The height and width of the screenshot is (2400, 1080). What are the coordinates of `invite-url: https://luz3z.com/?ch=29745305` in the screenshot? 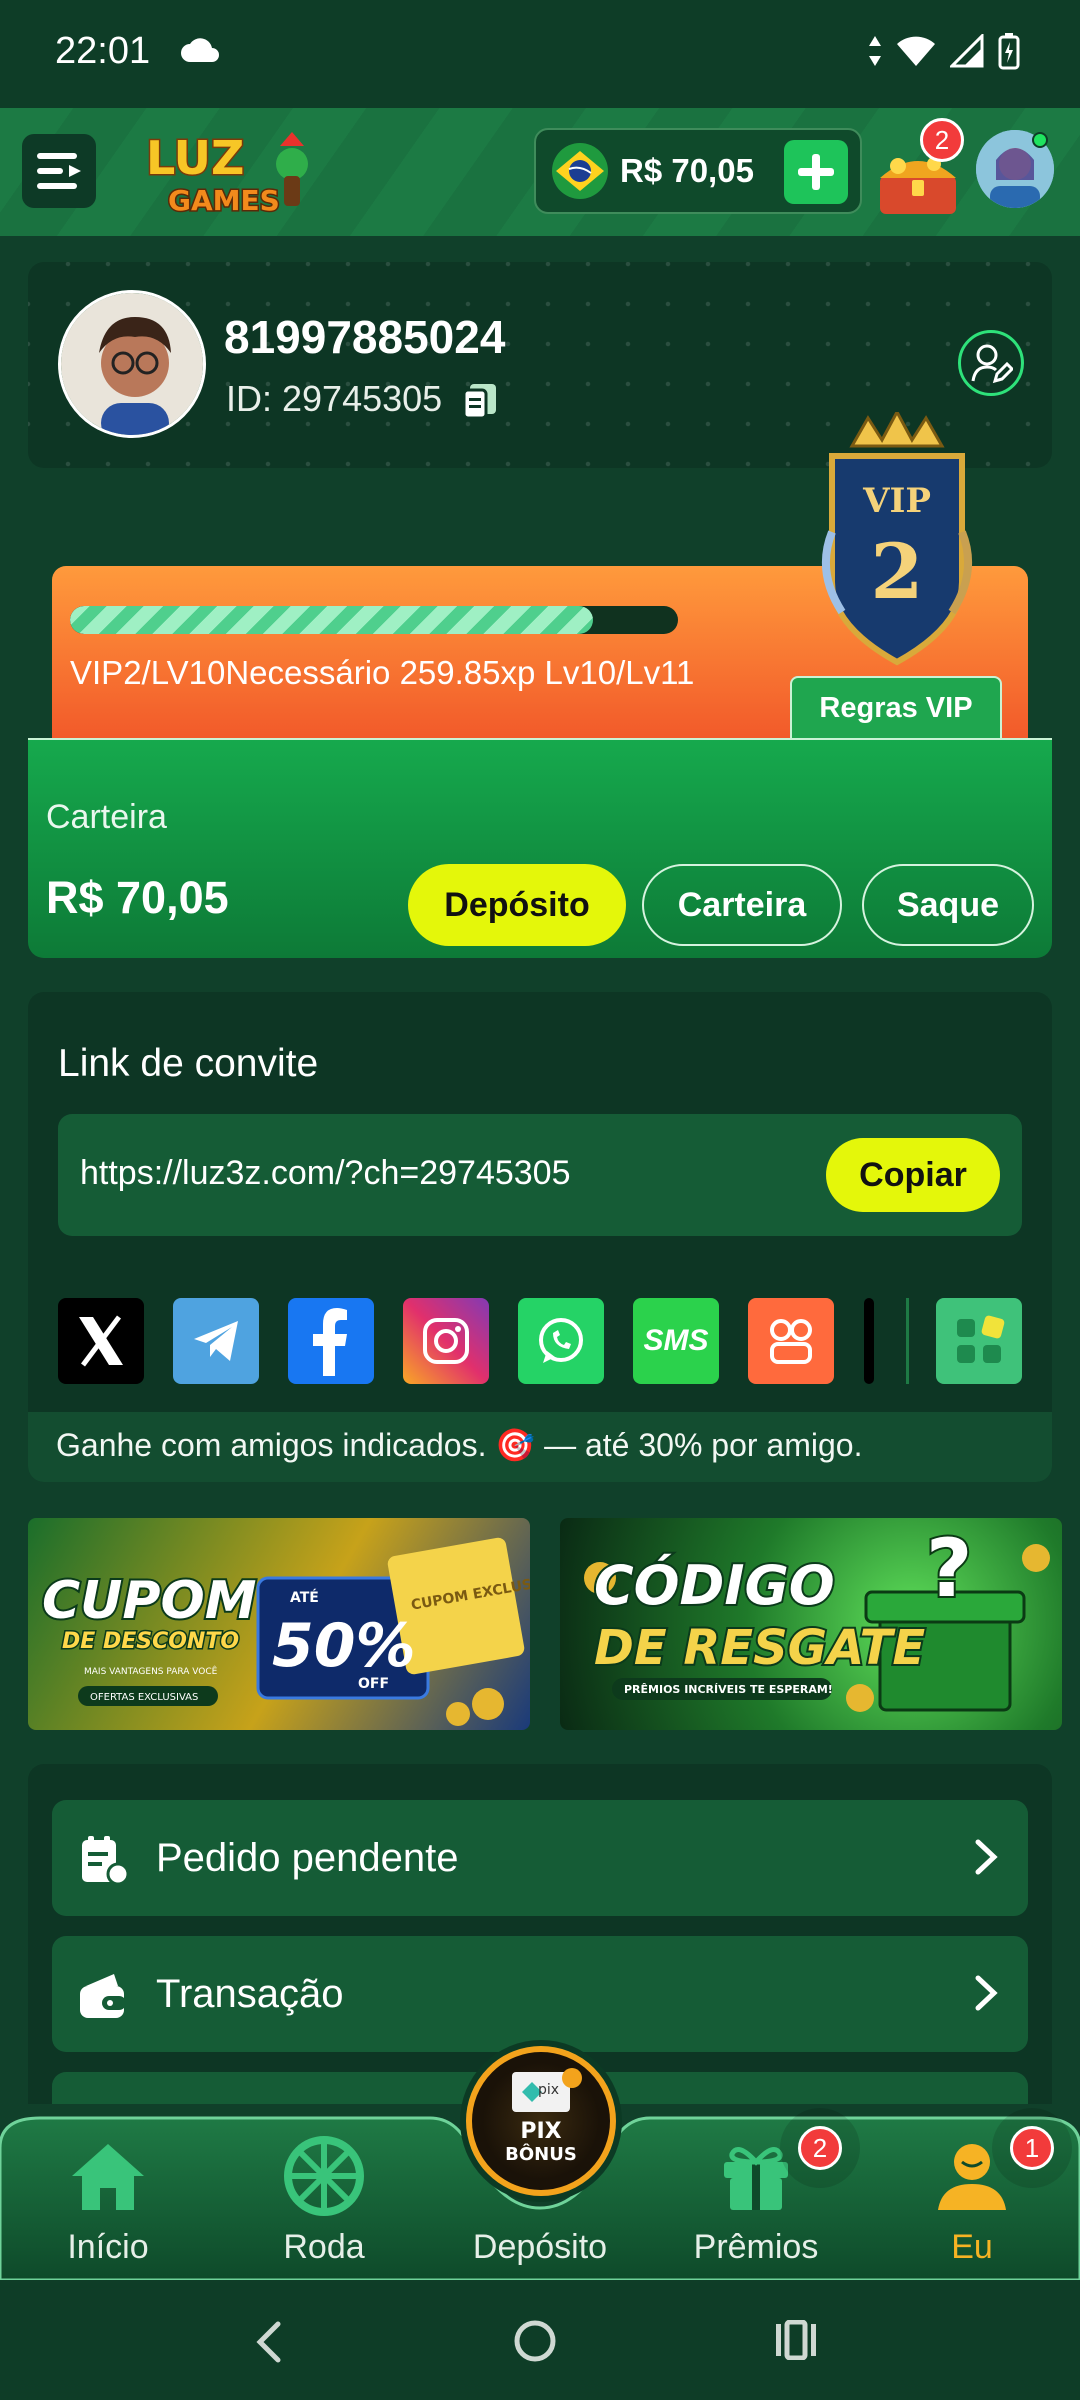 It's located at (325, 1173).